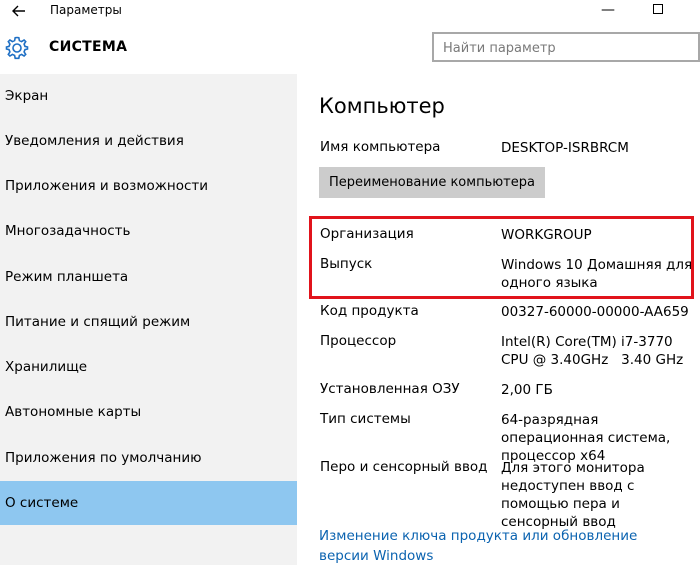 Image resolution: width=700 pixels, height=565 pixels. I want to click on sidebar-item-screen: Экран, so click(148, 96).